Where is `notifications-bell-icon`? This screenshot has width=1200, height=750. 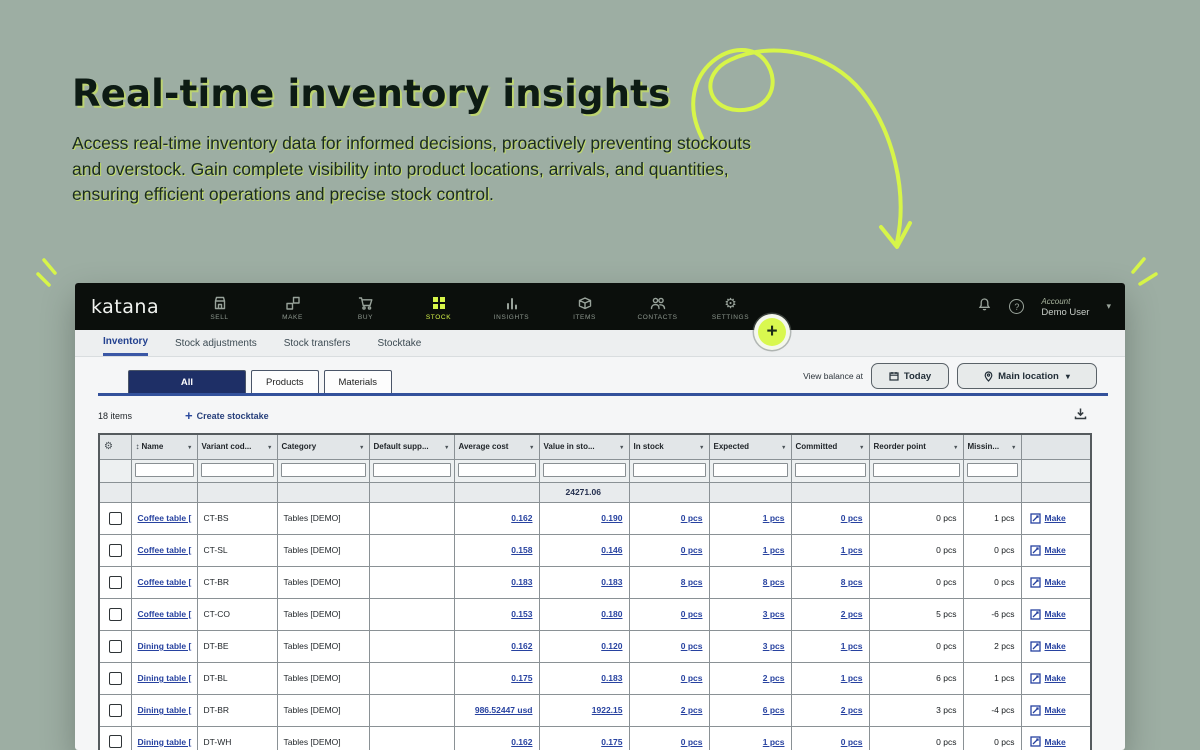 notifications-bell-icon is located at coordinates (984, 307).